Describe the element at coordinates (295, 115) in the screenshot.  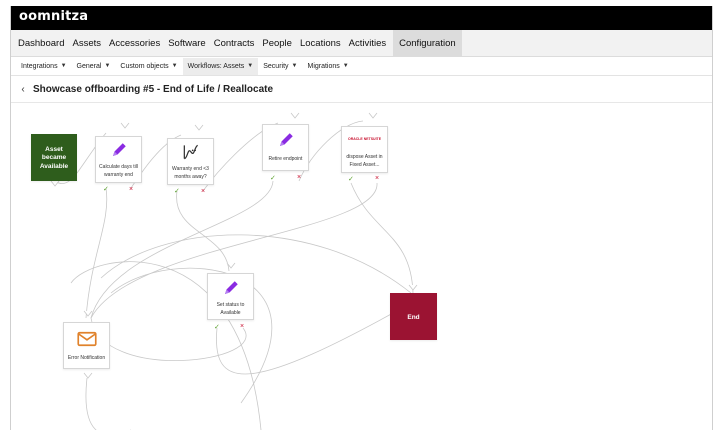
I see `input-arrow-retire` at that location.